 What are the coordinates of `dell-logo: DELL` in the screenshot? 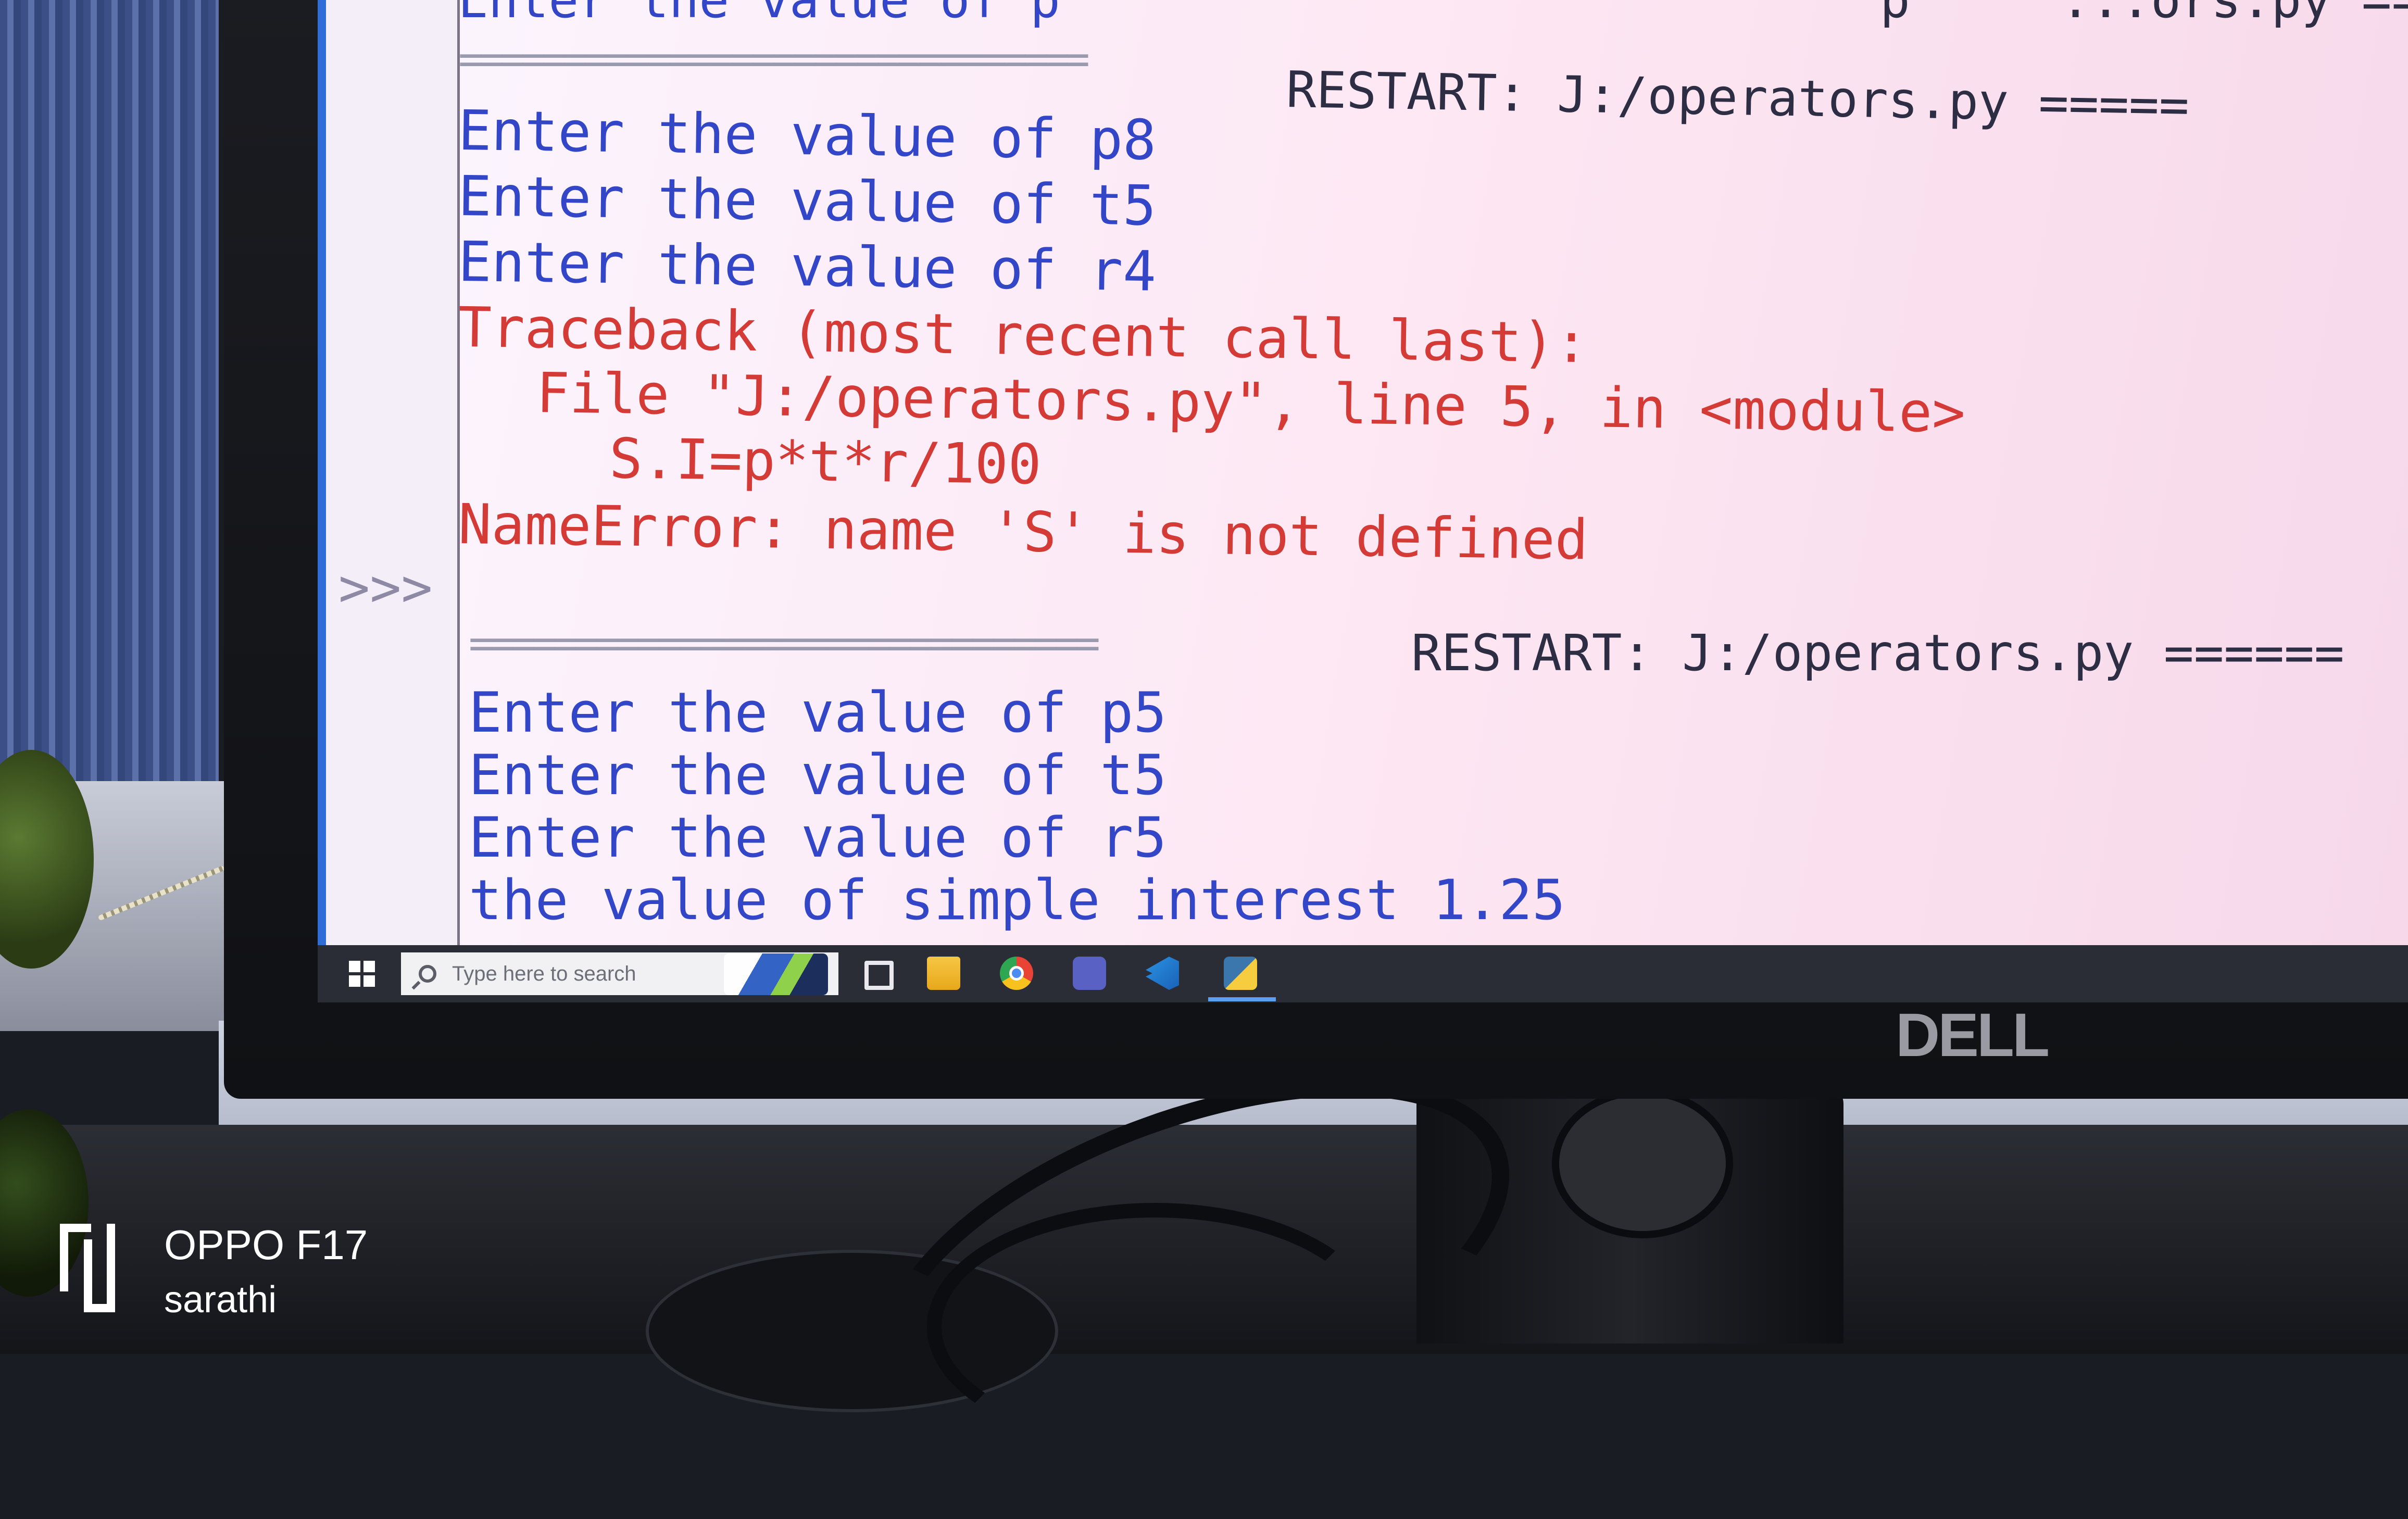 It's located at (1973, 1035).